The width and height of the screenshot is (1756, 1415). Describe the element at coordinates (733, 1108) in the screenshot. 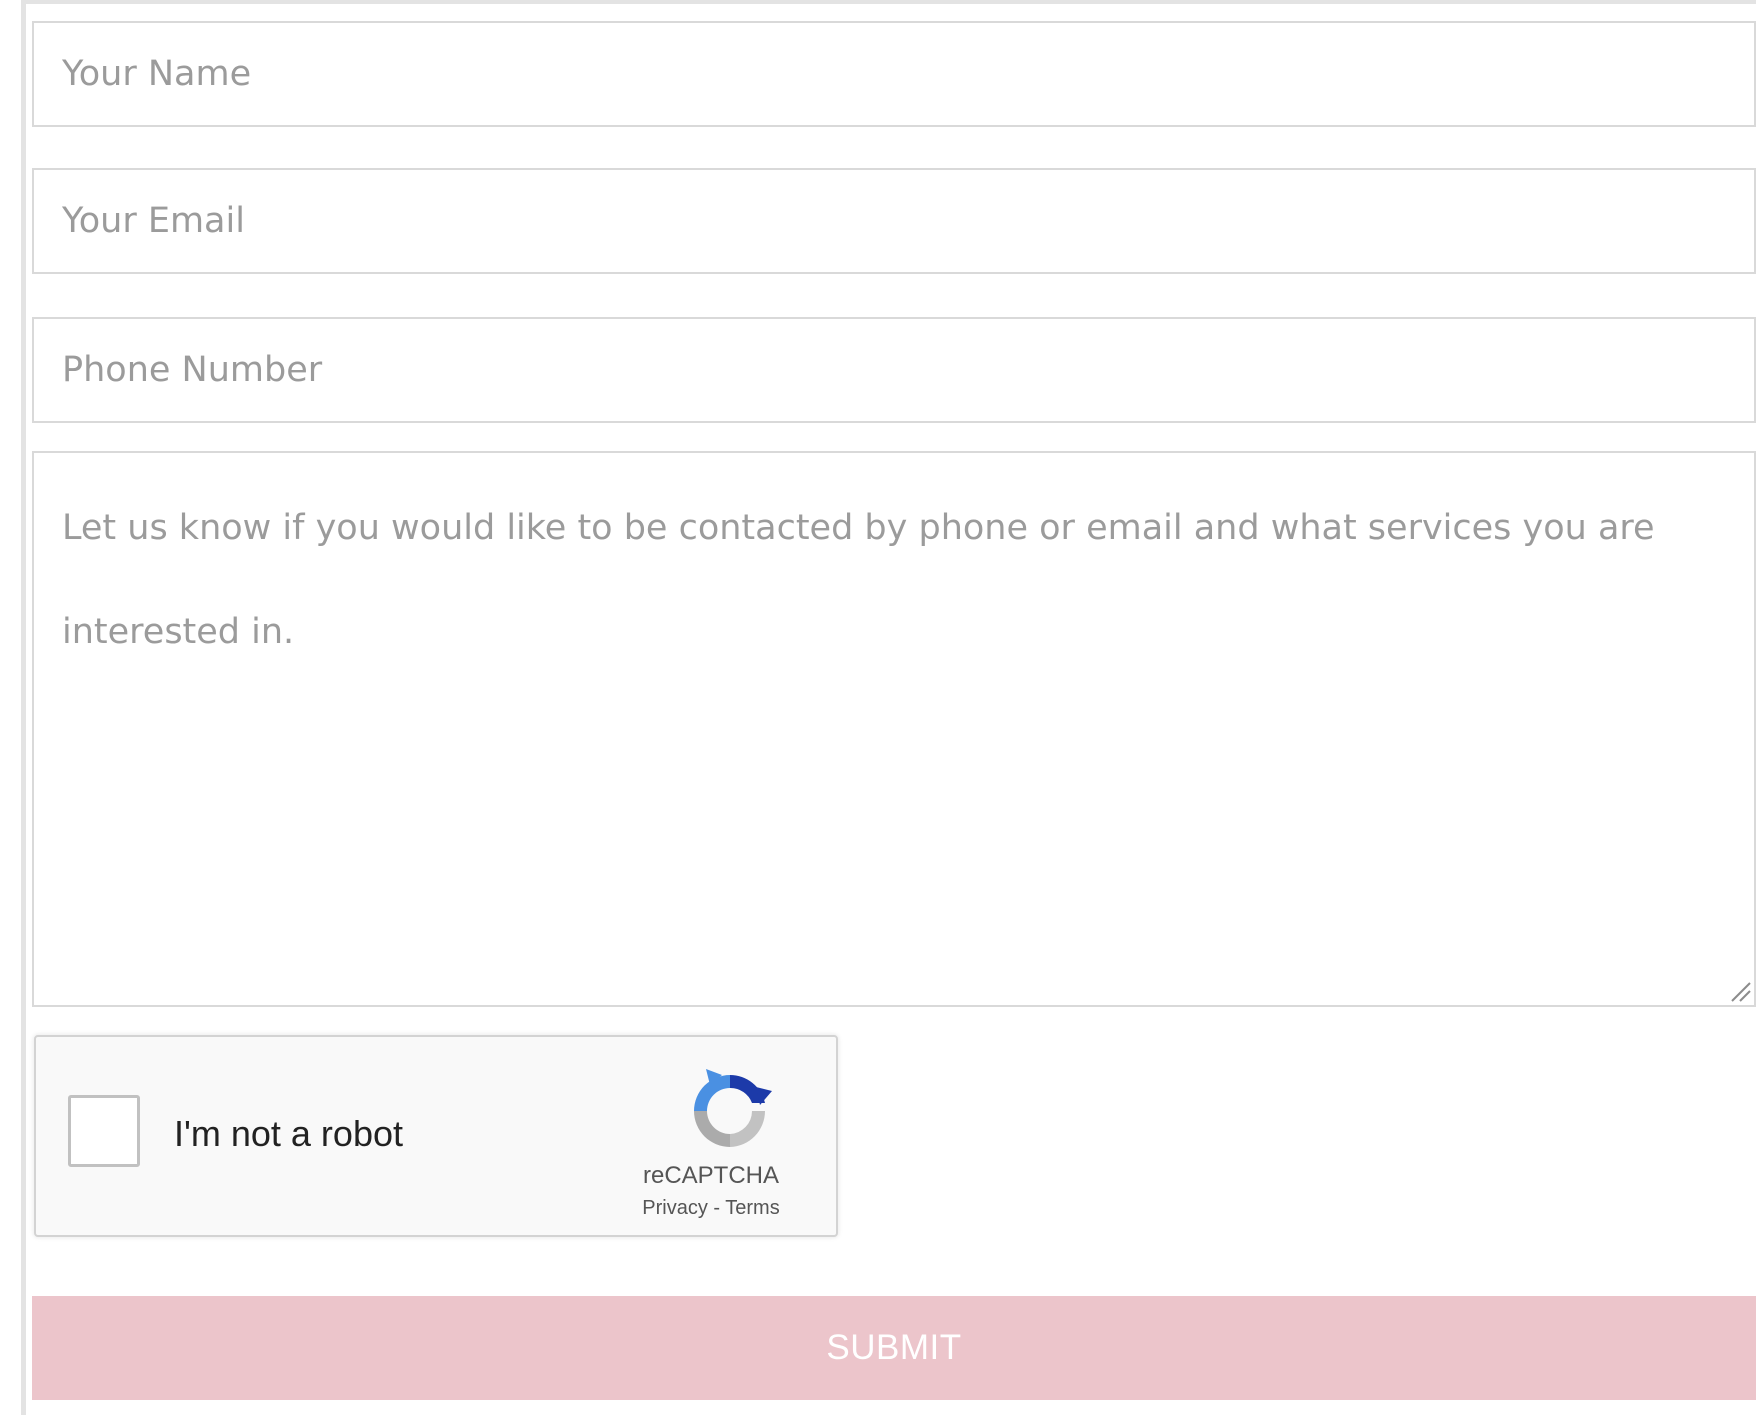

I see `recaptcha-logo-icon` at that location.